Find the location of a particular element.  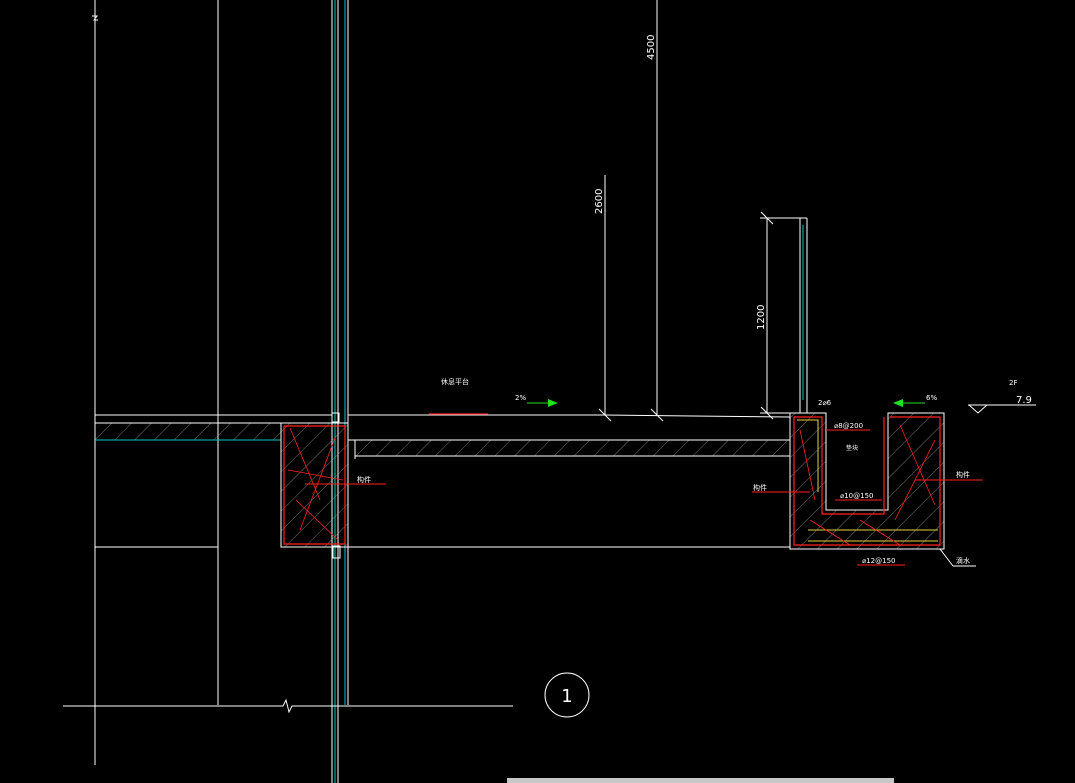

elevation-label: 7.9 is located at coordinates (1024, 400).